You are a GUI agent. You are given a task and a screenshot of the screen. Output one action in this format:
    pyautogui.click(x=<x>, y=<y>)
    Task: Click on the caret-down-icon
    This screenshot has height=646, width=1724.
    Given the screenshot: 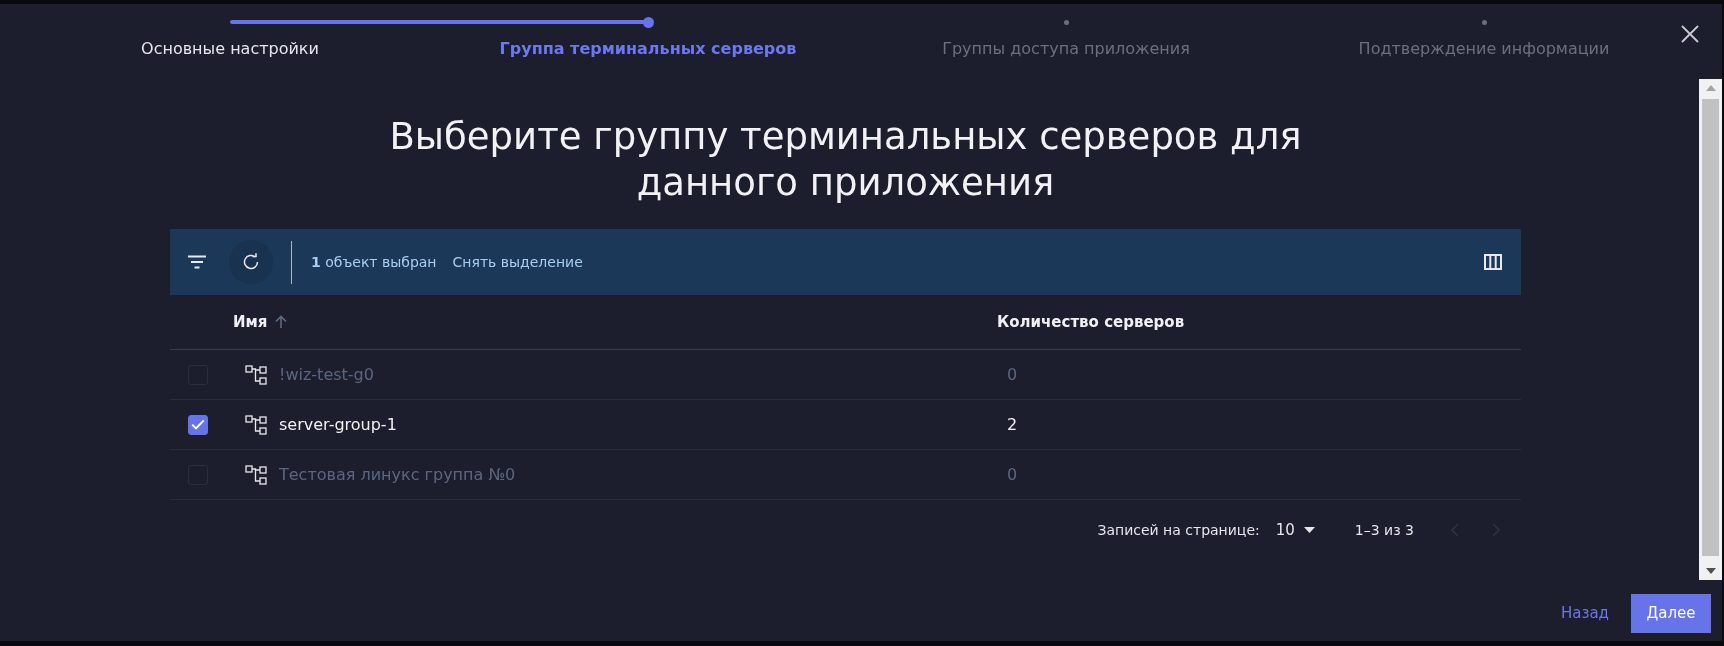 What is the action you would take?
    pyautogui.click(x=1309, y=530)
    